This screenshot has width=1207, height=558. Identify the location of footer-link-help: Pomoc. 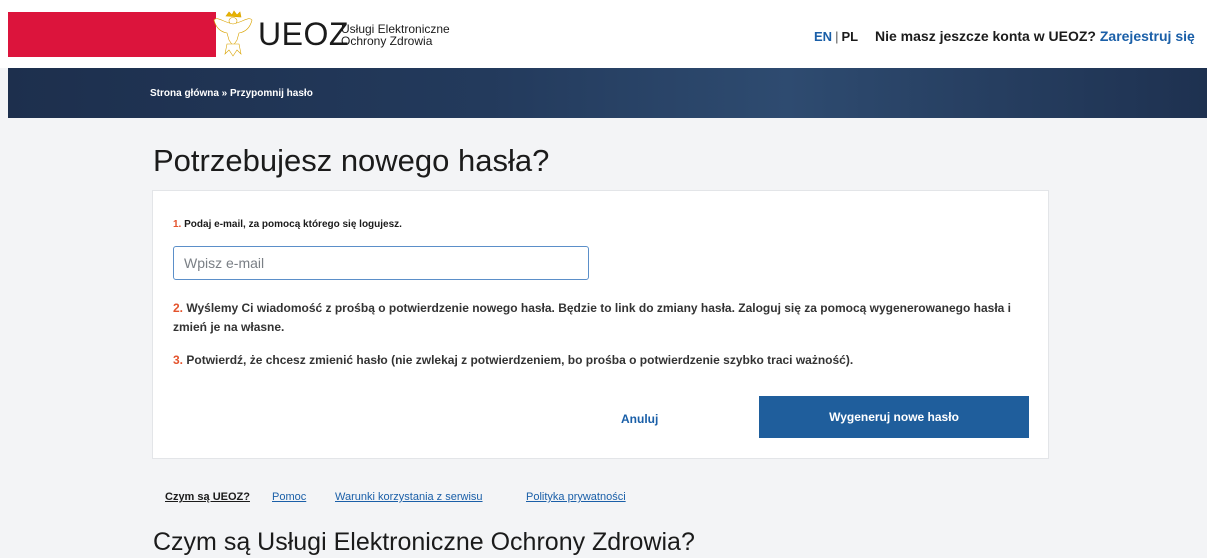
(289, 497).